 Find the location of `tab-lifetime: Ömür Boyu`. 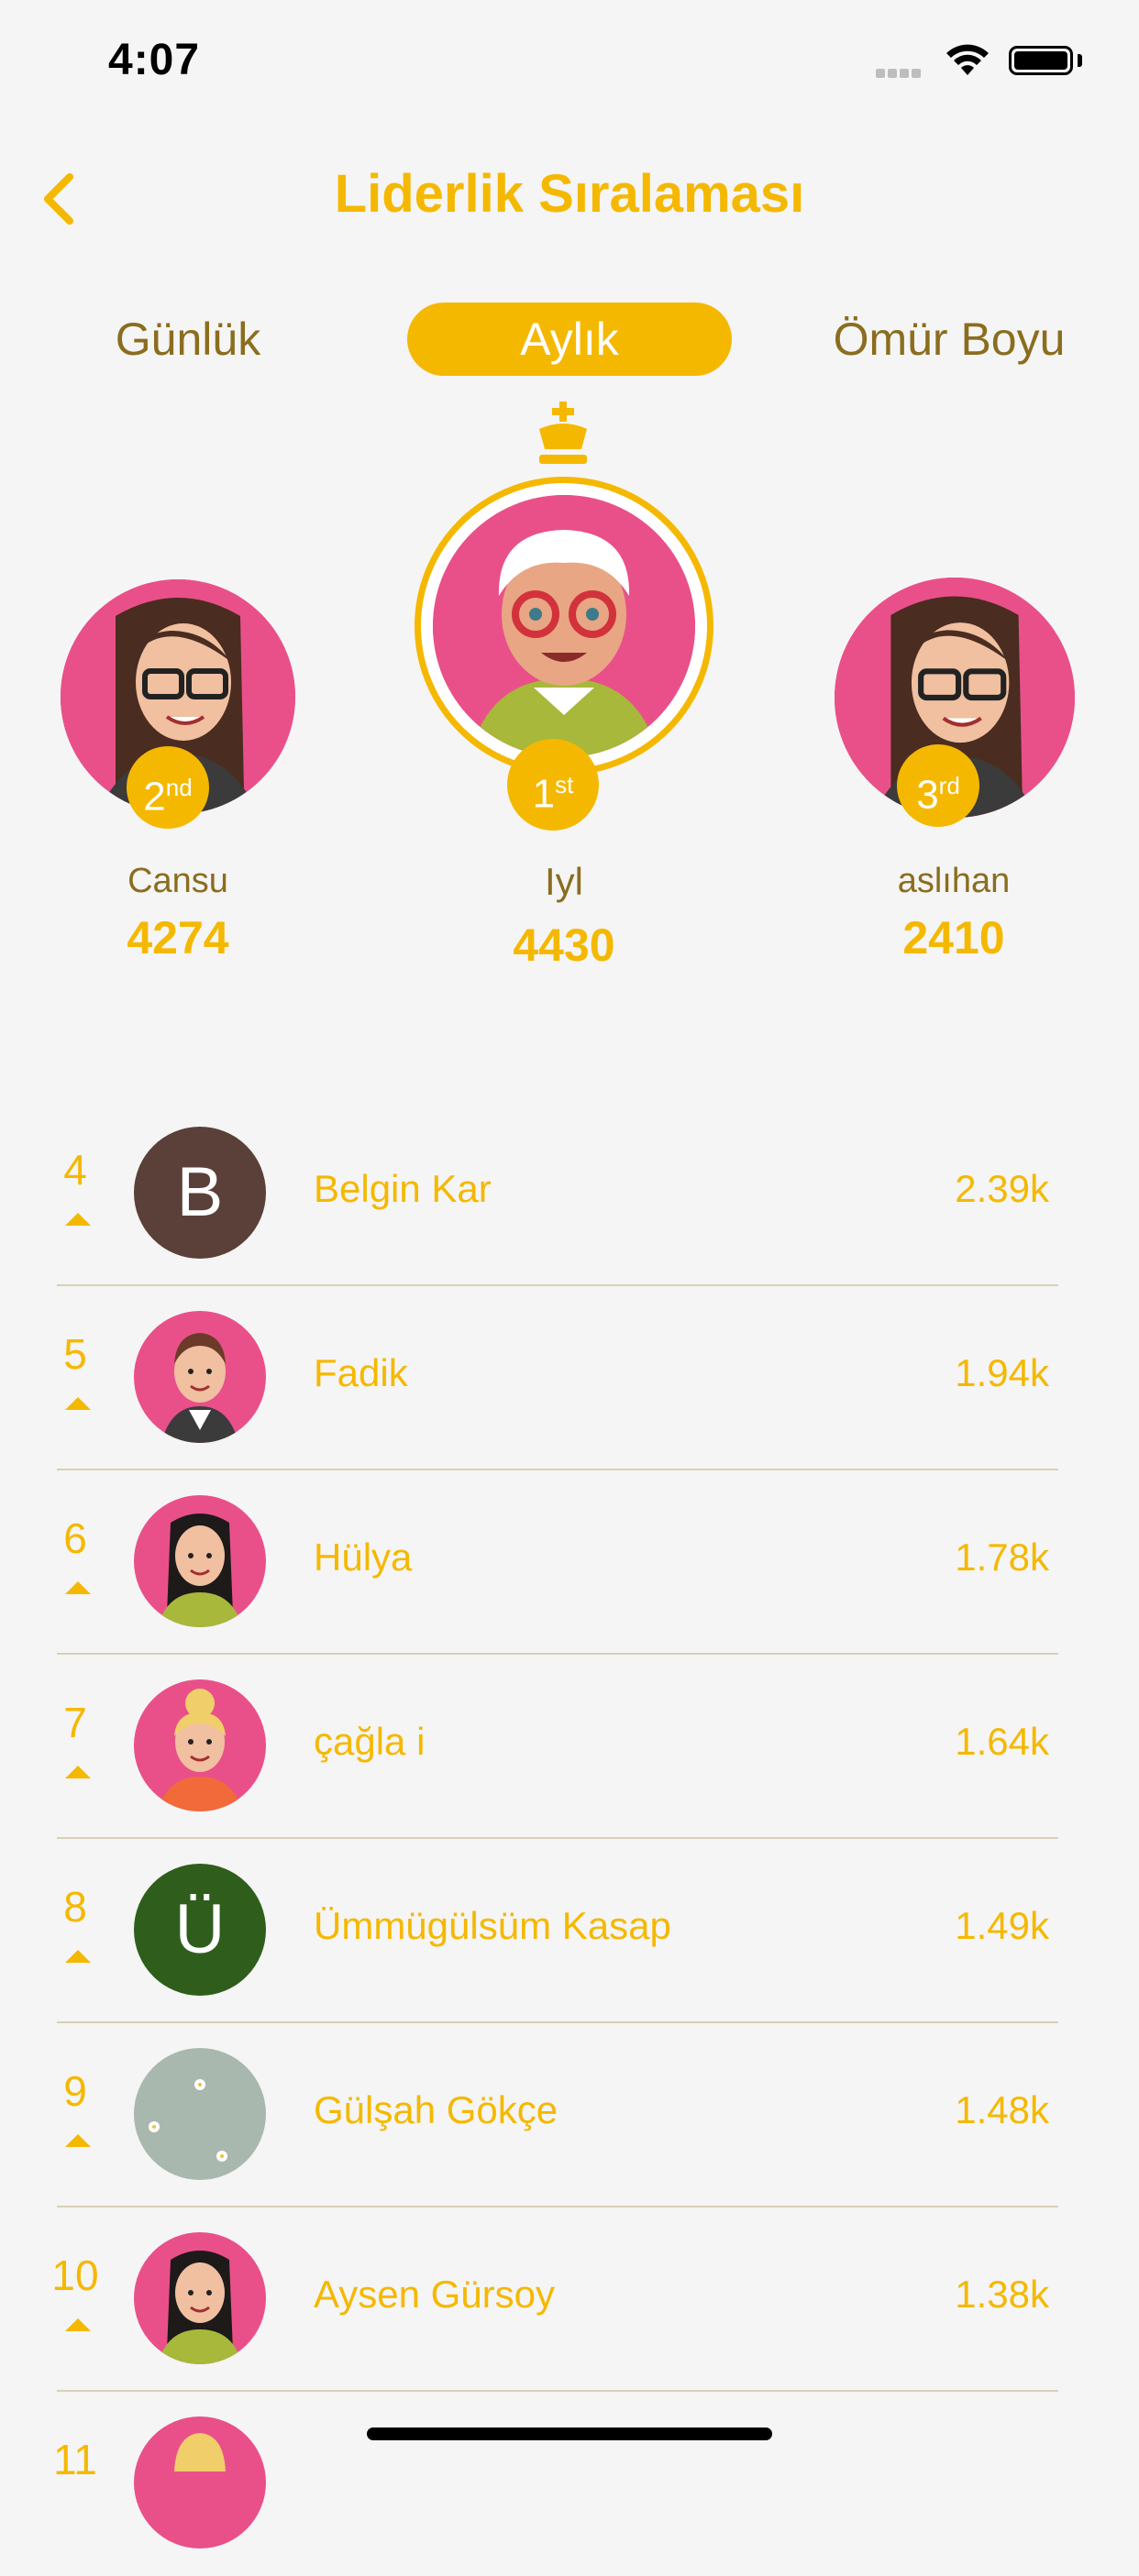

tab-lifetime: Ömür Boyu is located at coordinates (949, 339).